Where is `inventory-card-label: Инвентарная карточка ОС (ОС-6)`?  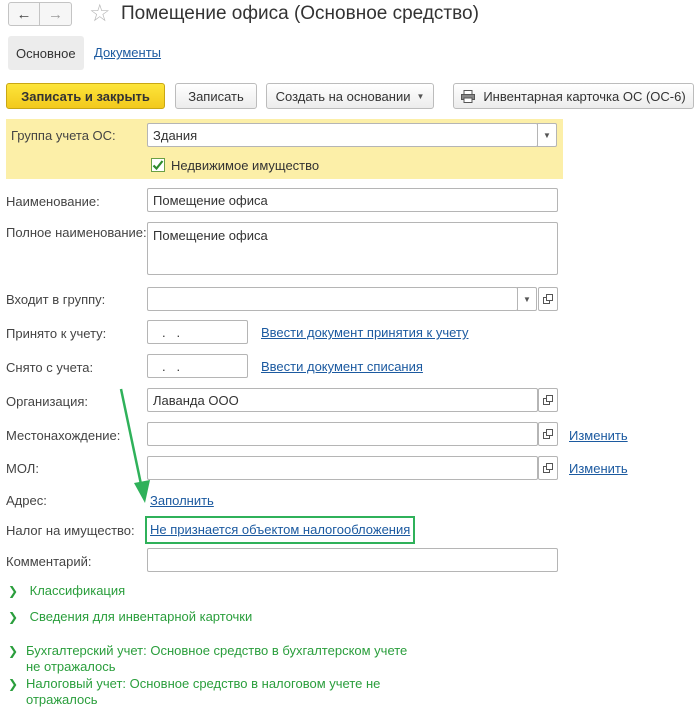 inventory-card-label: Инвентарная карточка ОС (ОС-6) is located at coordinates (584, 96).